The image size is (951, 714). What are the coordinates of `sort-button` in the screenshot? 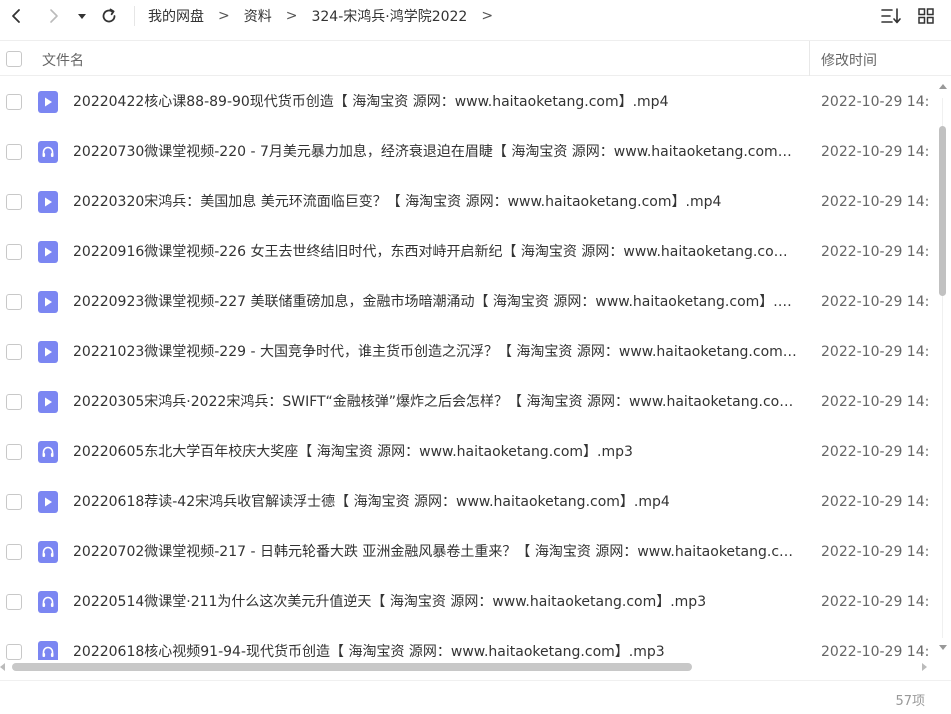 It's located at (891, 16).